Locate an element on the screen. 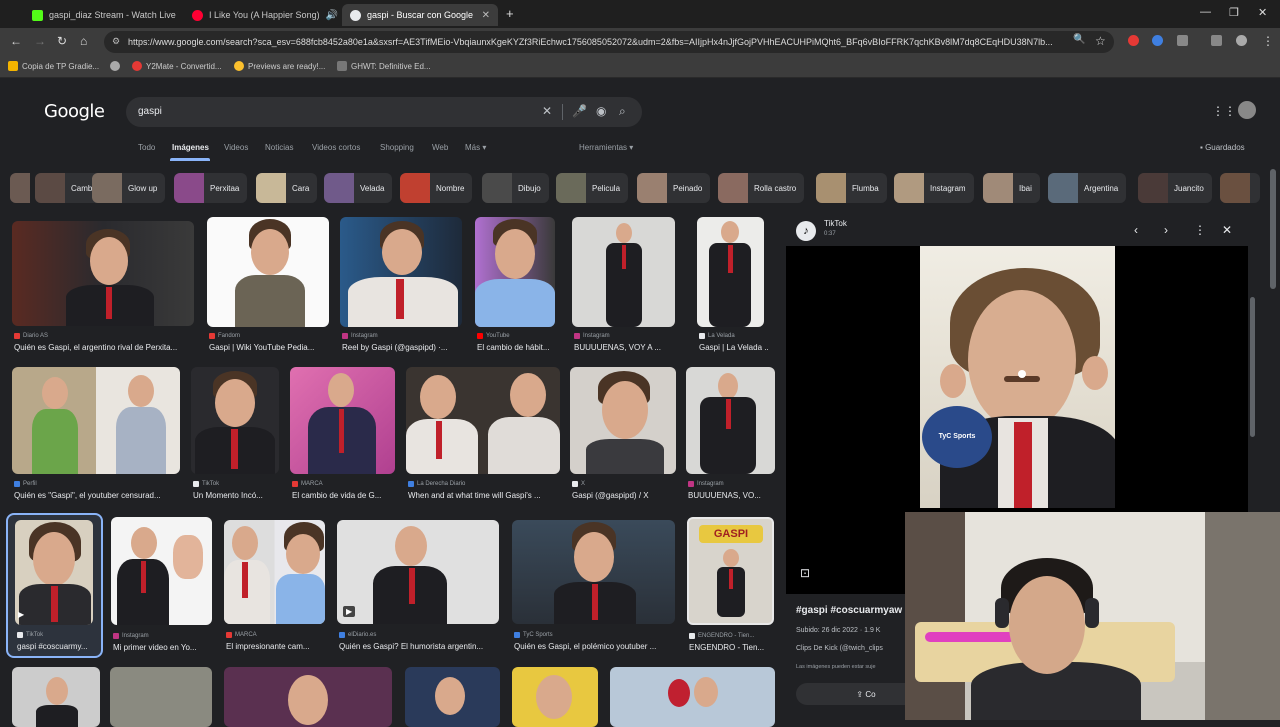 The width and height of the screenshot is (1280, 727). search-box: gaspi ✕ 🎤 ◉ ⌕ is located at coordinates (384, 112).